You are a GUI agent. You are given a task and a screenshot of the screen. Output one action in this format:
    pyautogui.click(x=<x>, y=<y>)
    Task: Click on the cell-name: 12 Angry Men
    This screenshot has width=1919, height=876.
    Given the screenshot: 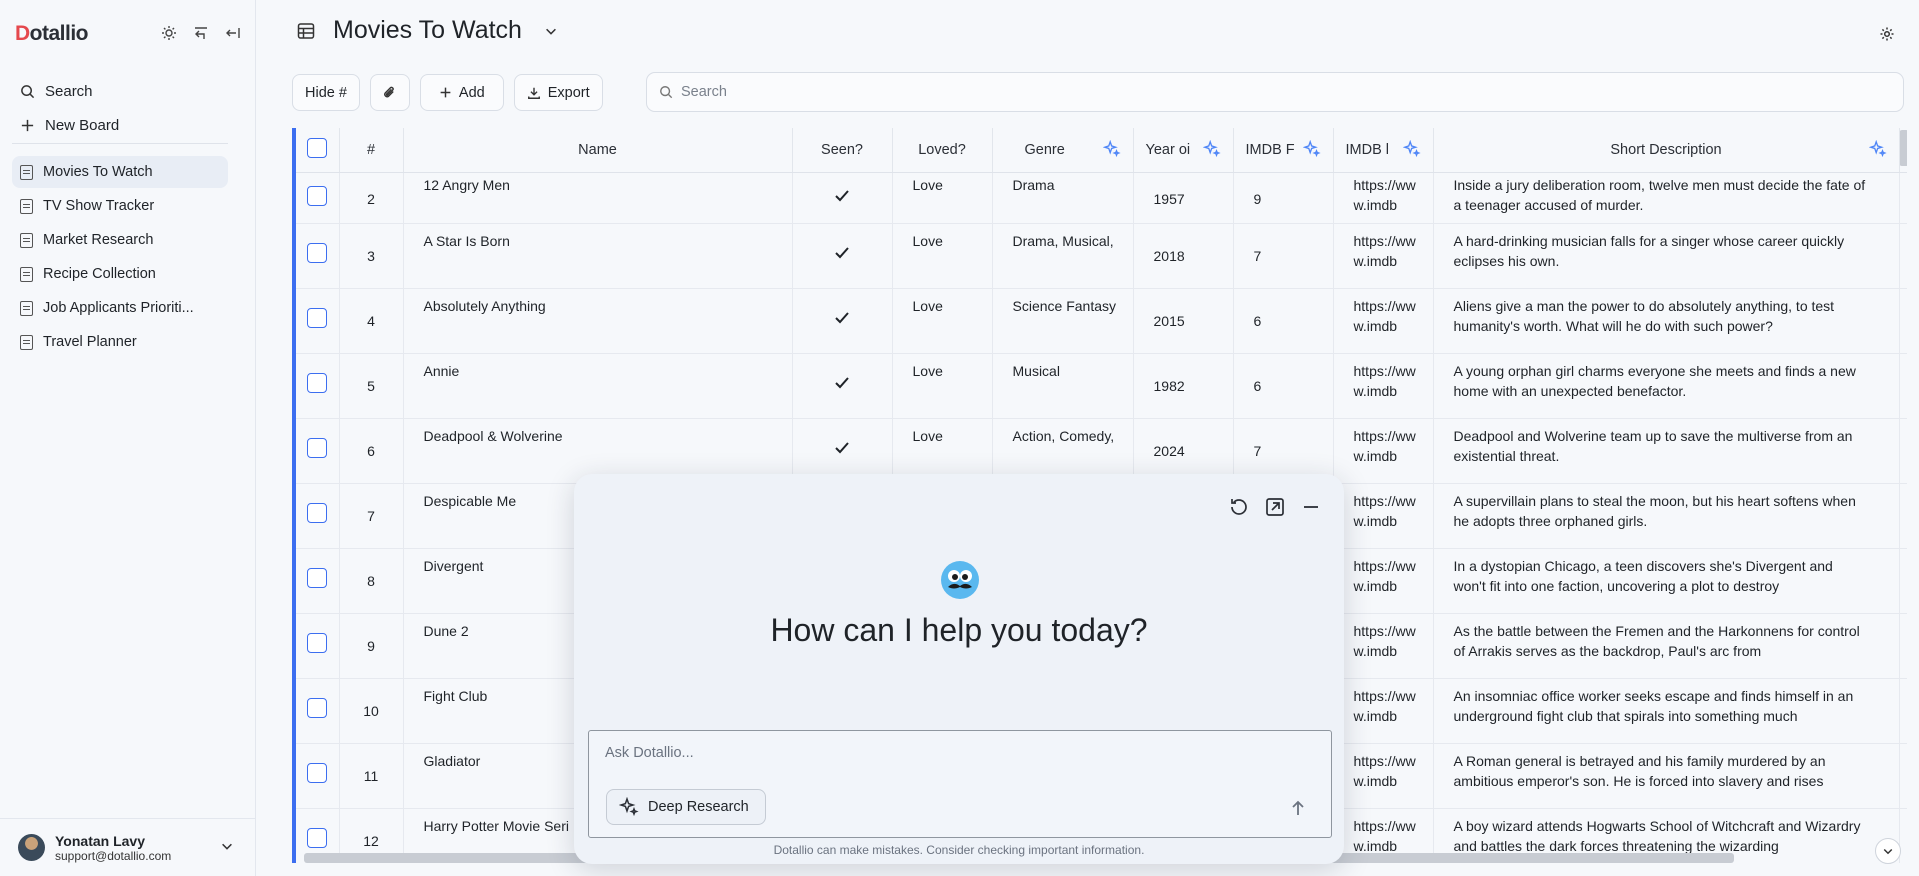 What is the action you would take?
    pyautogui.click(x=598, y=198)
    